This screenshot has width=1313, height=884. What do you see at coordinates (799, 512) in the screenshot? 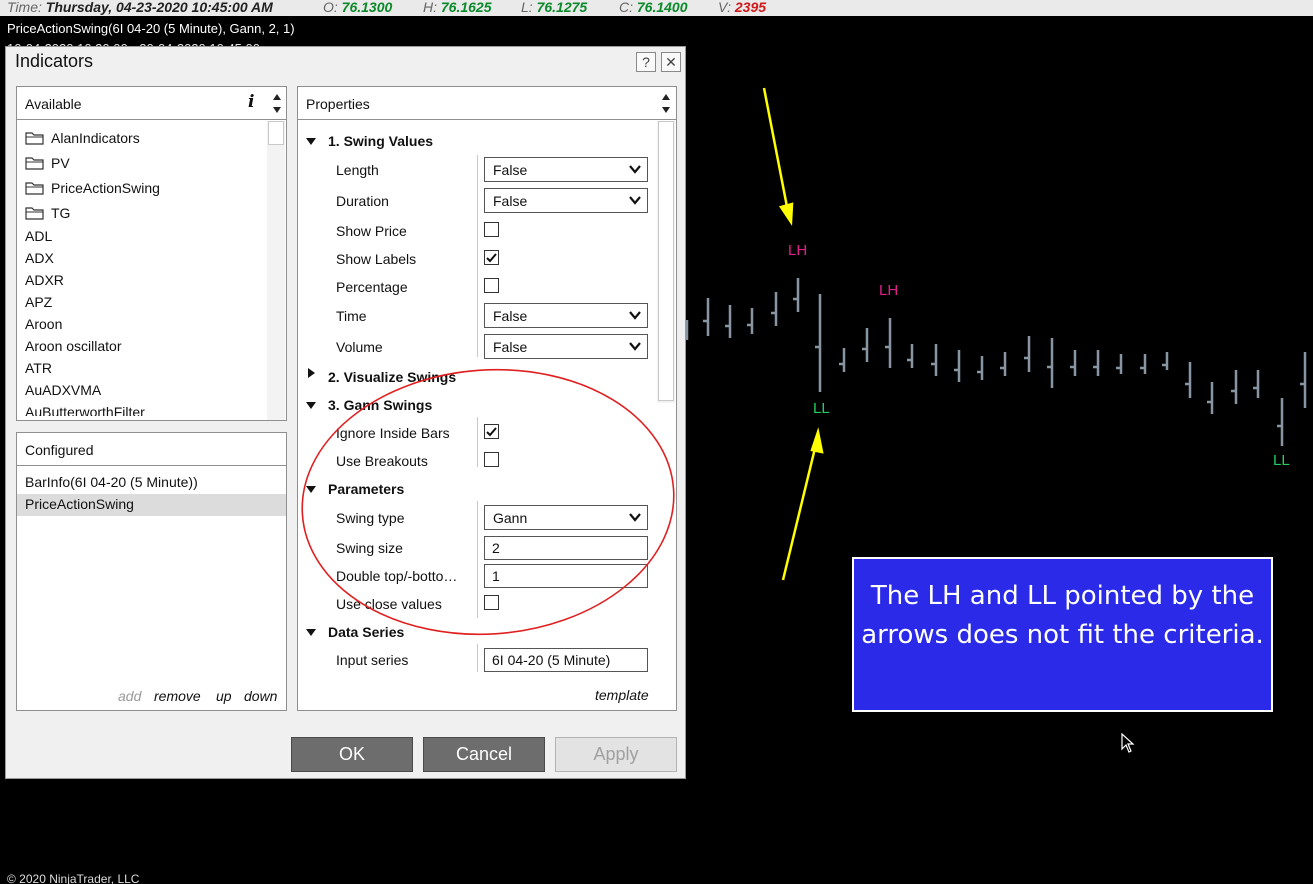
I see `arrow-up-to-ll` at bounding box center [799, 512].